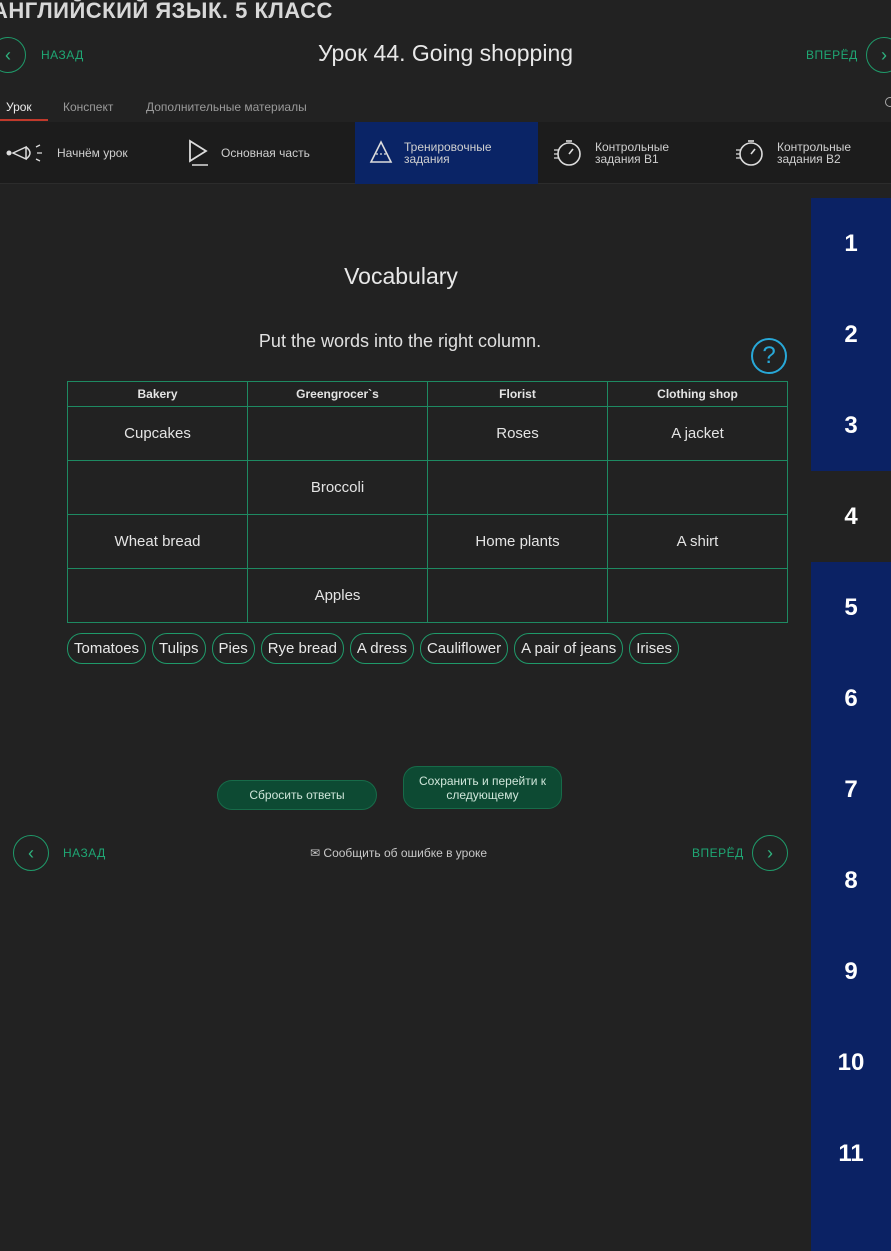  I want to click on tab-notes: Конспект, so click(88, 107).